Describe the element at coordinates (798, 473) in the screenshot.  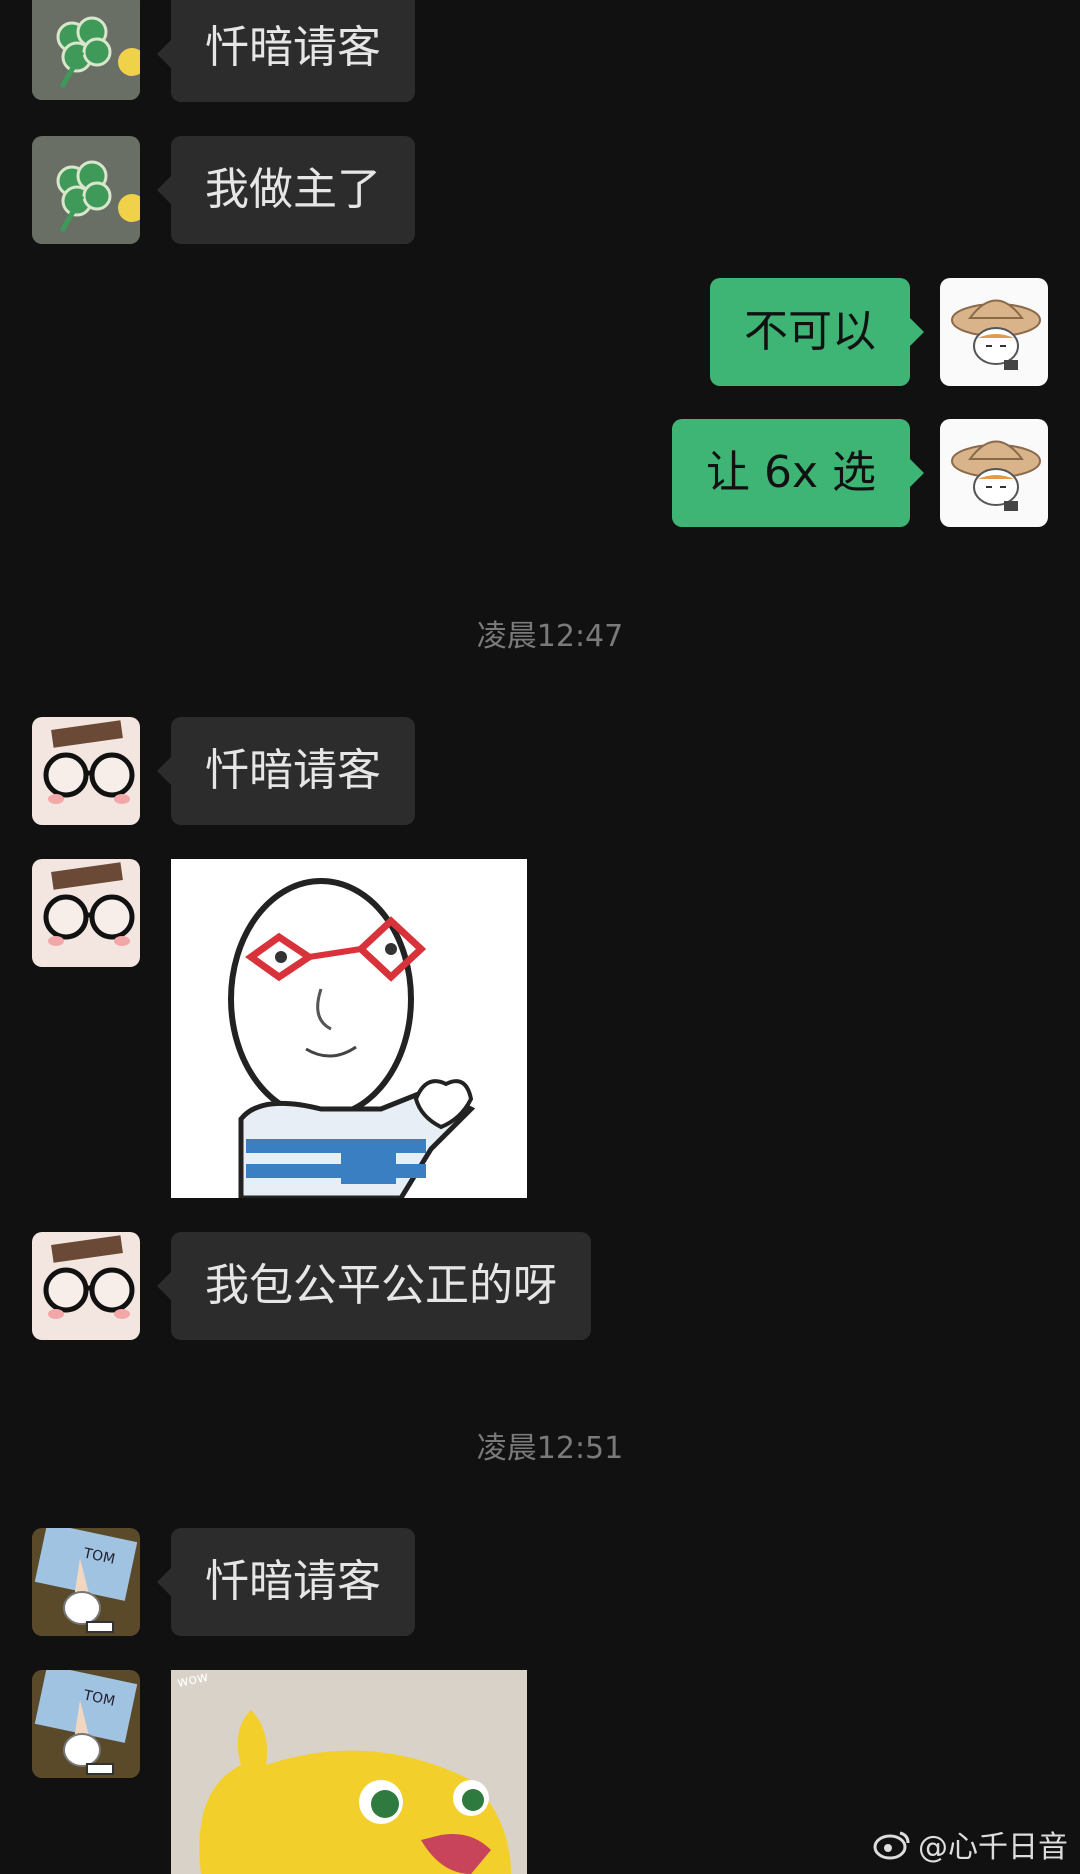
I see `message-bubble-self: 让 6x 选` at that location.